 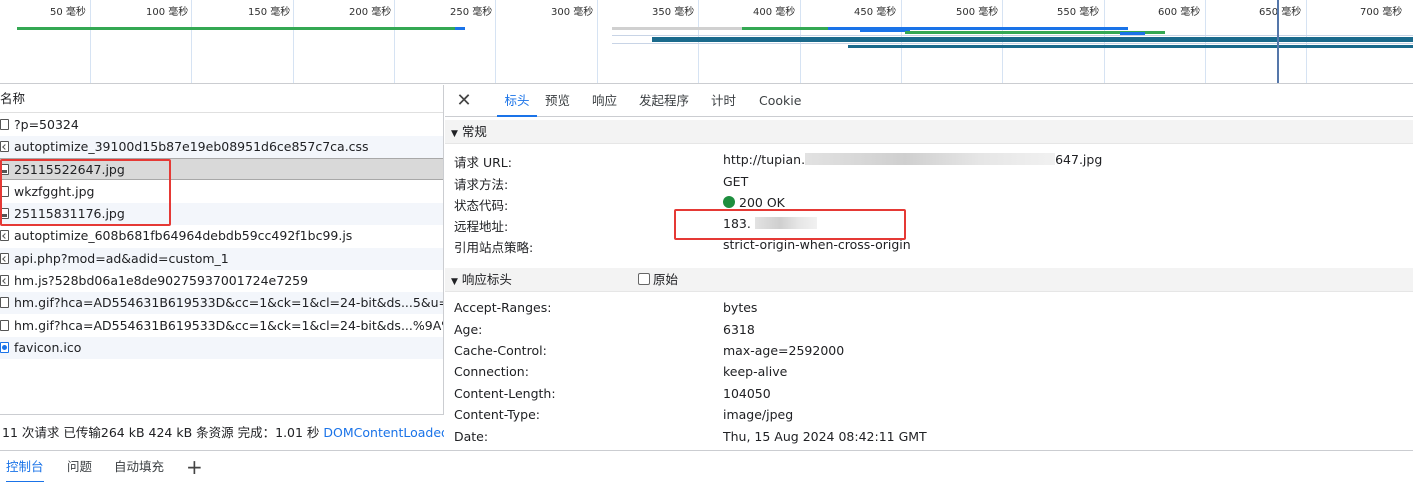 I want to click on header-value: bytes, so click(x=740, y=307).